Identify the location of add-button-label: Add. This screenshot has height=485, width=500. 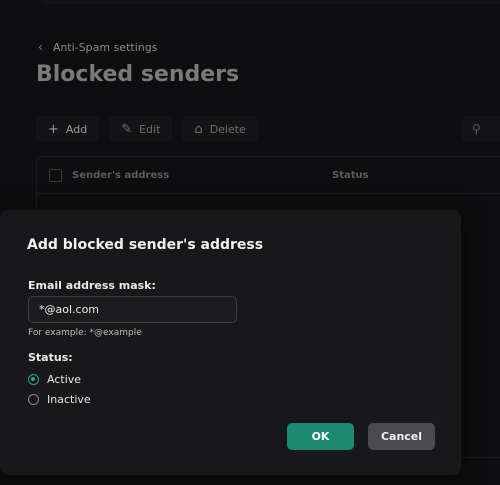
(76, 129).